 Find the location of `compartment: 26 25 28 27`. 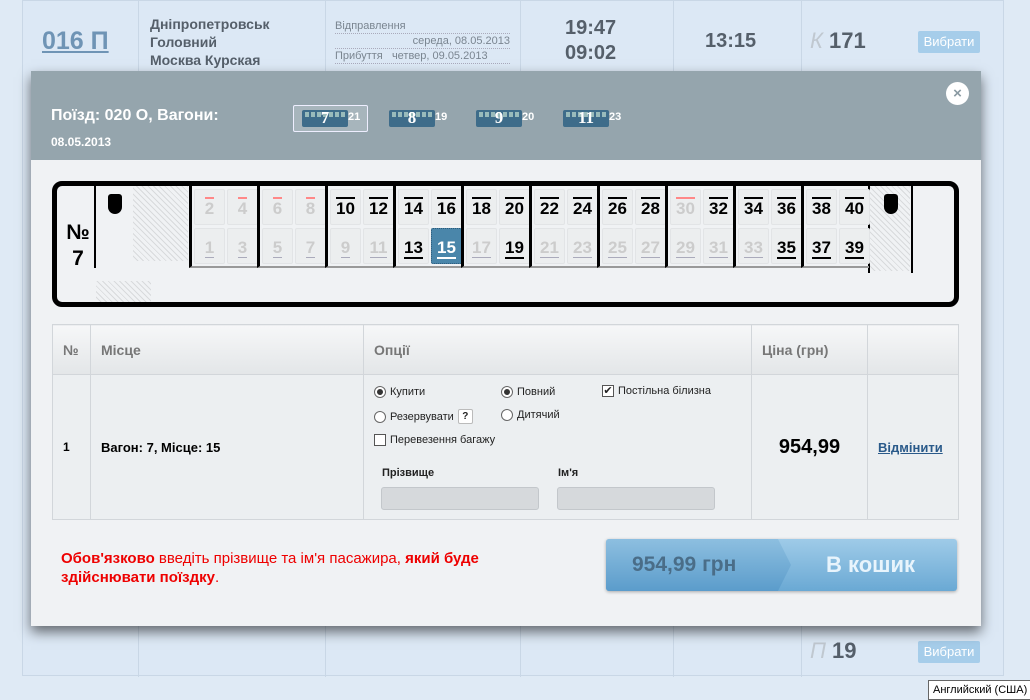

compartment: 26 25 28 27 is located at coordinates (631, 227).